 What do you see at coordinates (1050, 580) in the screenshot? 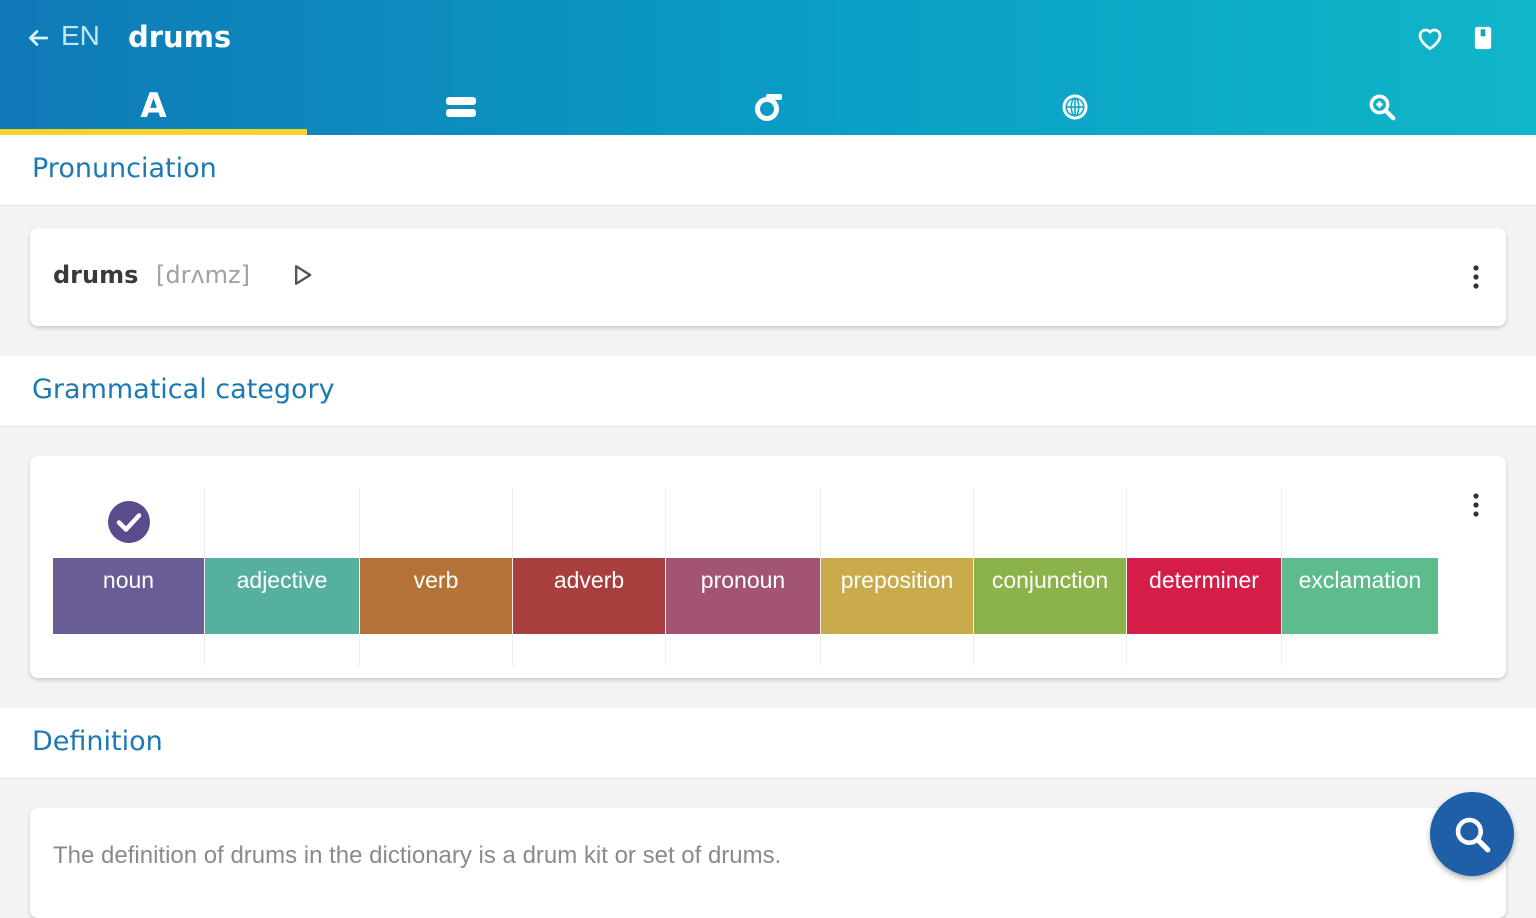
I see `category-label: conjunction` at bounding box center [1050, 580].